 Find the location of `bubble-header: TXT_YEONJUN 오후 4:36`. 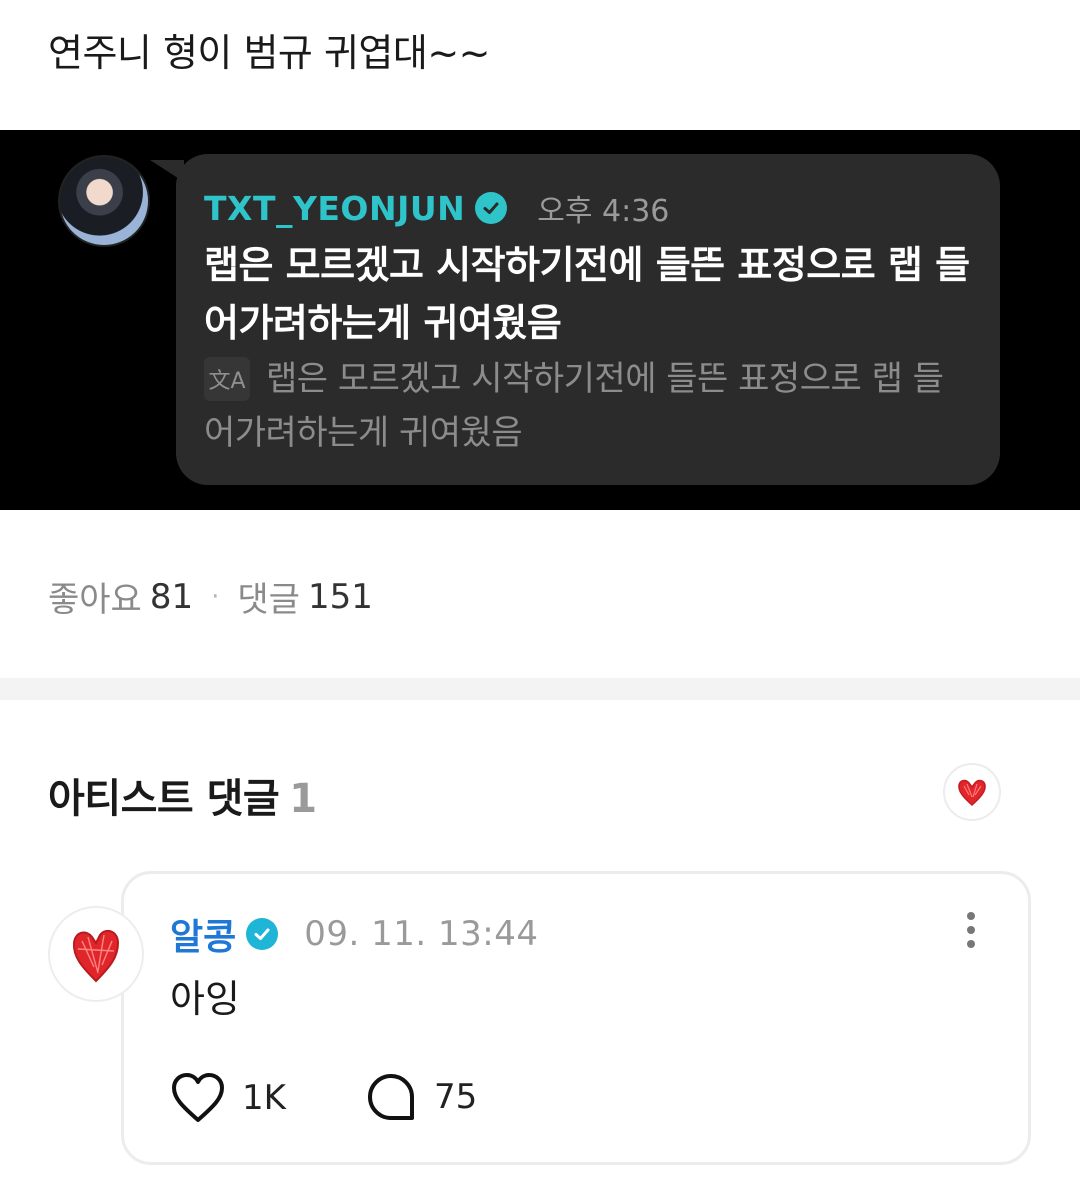

bubble-header: TXT_YEONJUN 오후 4:36 is located at coordinates (436, 208).